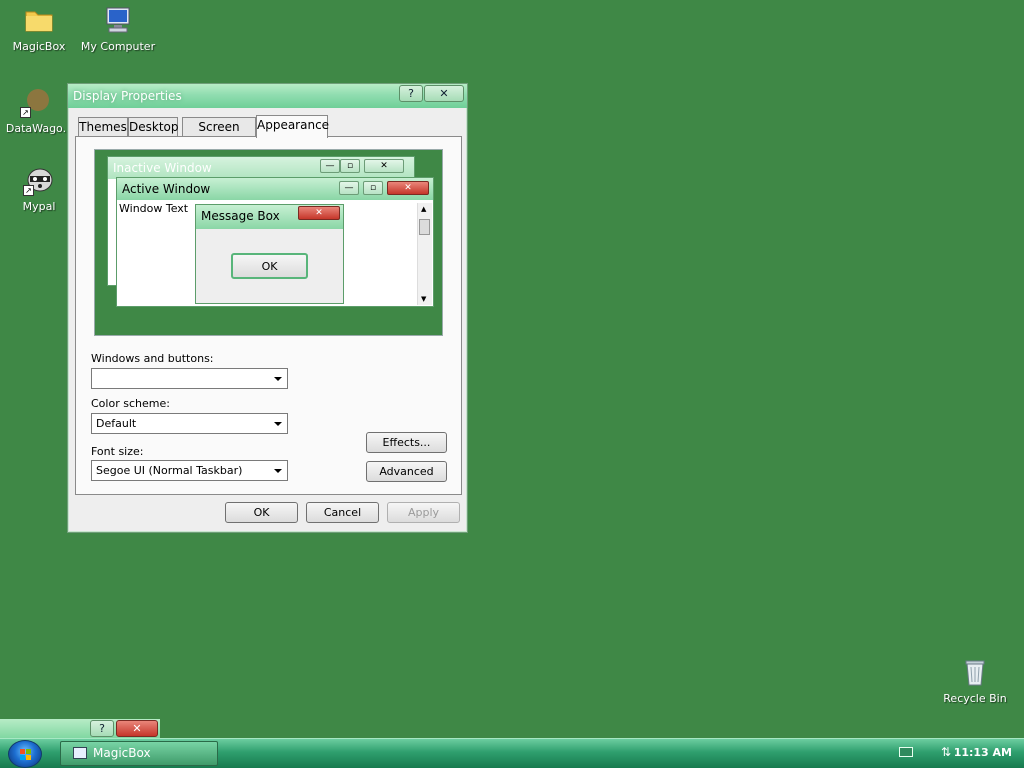 This screenshot has height=768, width=1024. I want to click on color-scheme-label: Color scheme:, so click(130, 403).